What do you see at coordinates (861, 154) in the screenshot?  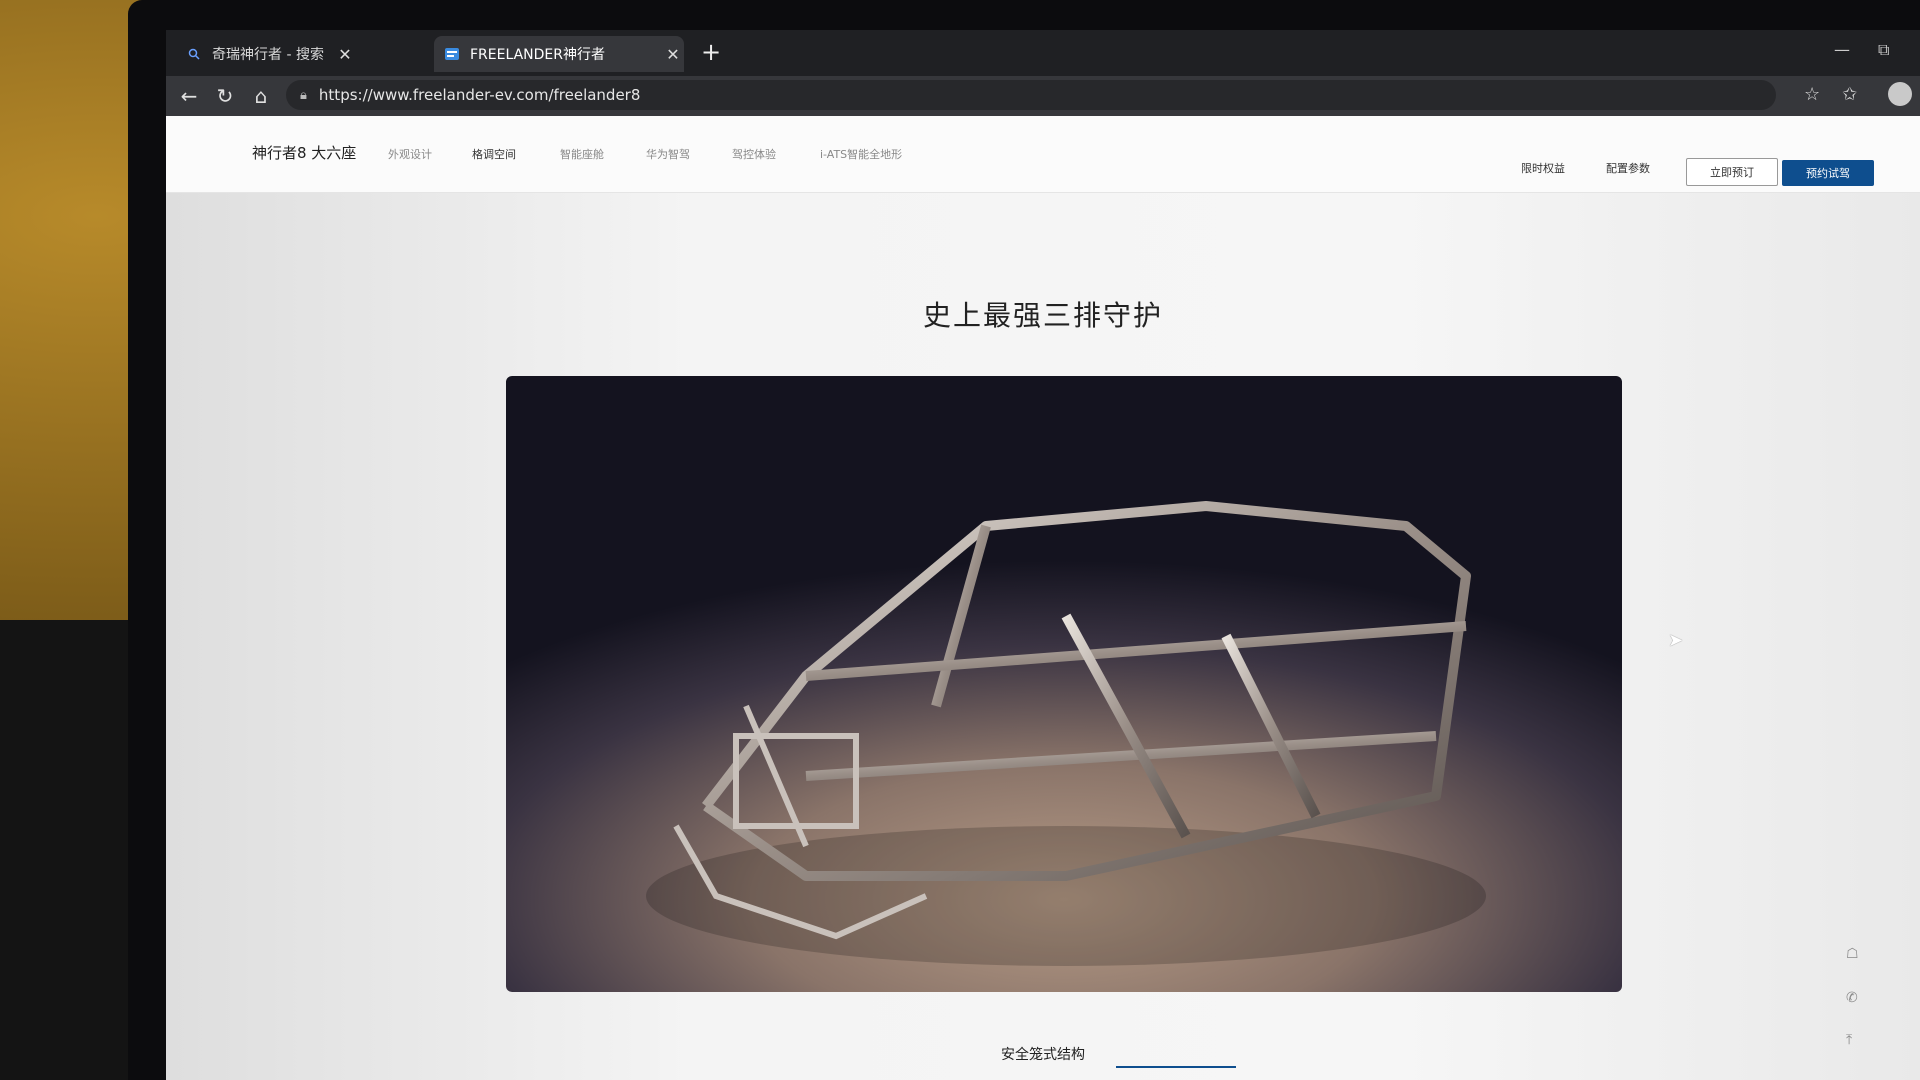 I see `nav-terrain: i-ATS智能全地形` at bounding box center [861, 154].